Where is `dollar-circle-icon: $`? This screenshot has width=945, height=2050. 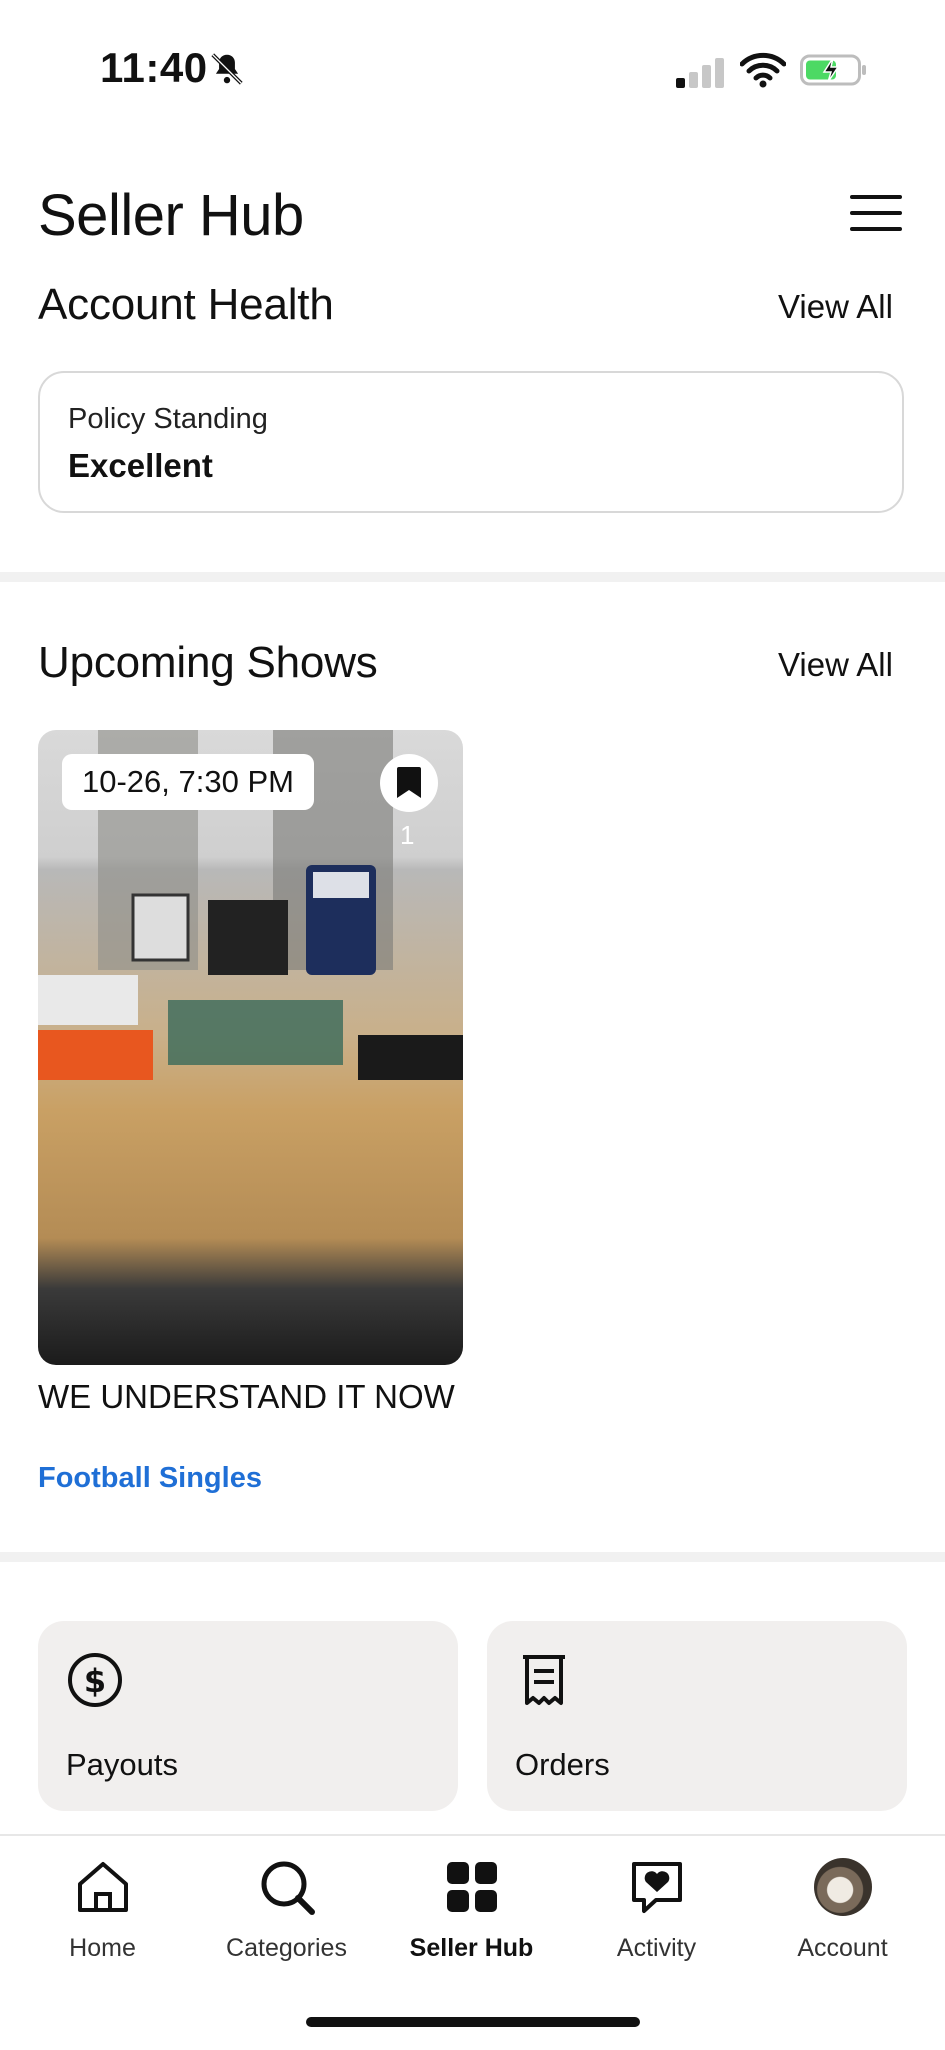
dollar-circle-icon: $ is located at coordinates (95, 1680).